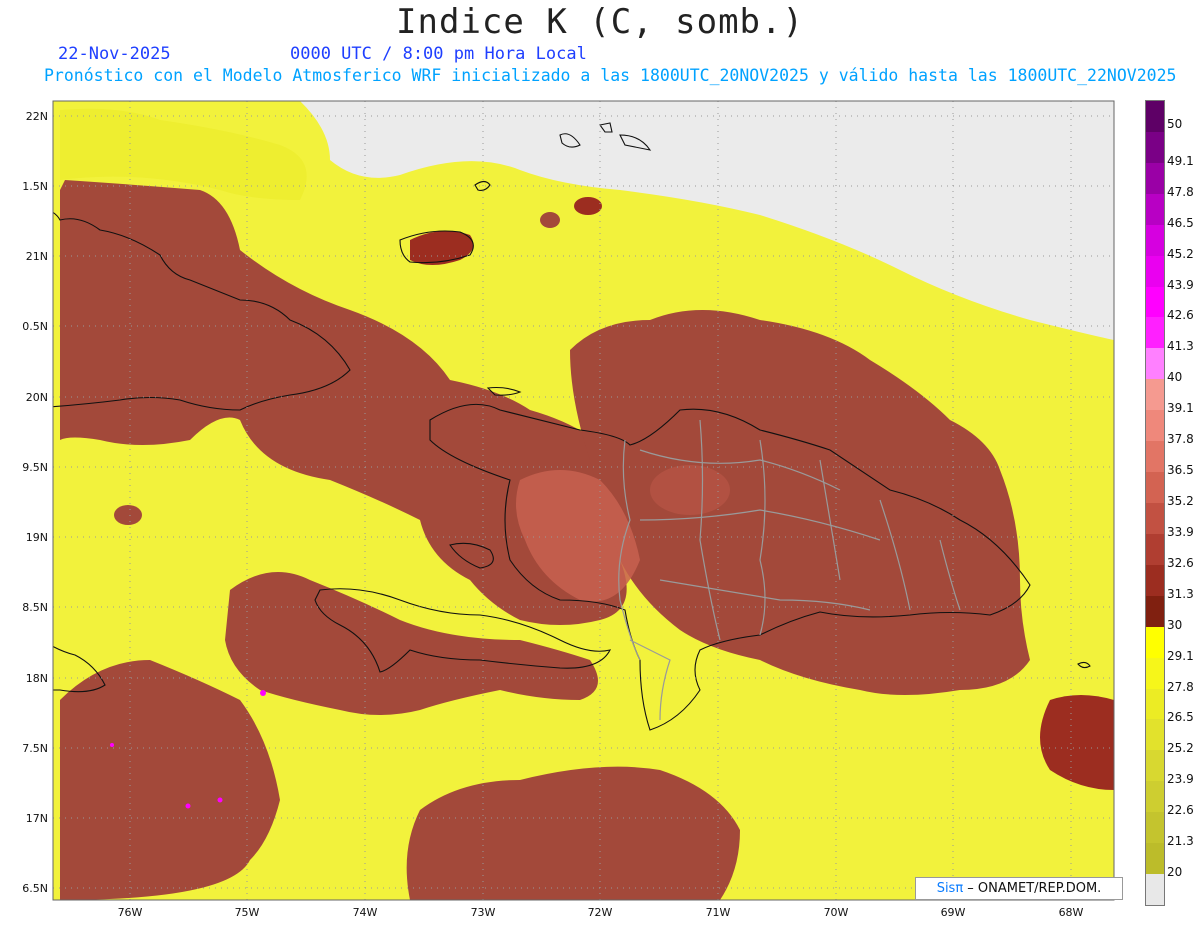 The image size is (1200, 927). What do you see at coordinates (1180, 810) in the screenshot?
I see `color-scale-label: 22.6` at bounding box center [1180, 810].